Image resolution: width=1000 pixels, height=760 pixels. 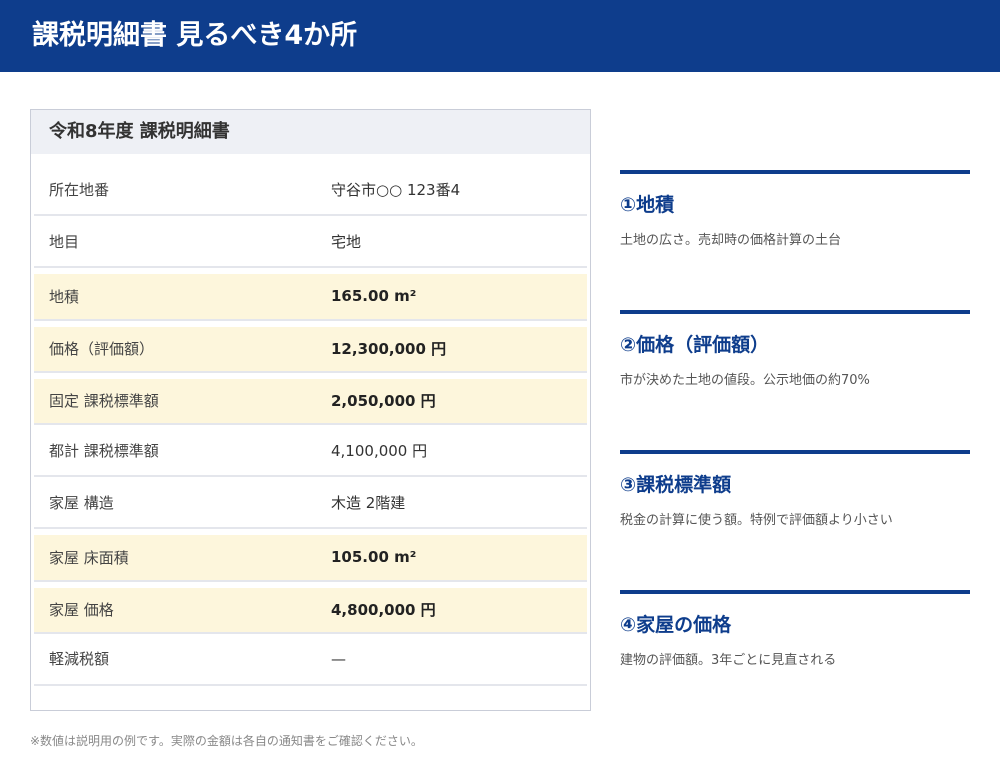 What do you see at coordinates (676, 485) in the screenshot?
I see `point-title: ③課税標準額` at bounding box center [676, 485].